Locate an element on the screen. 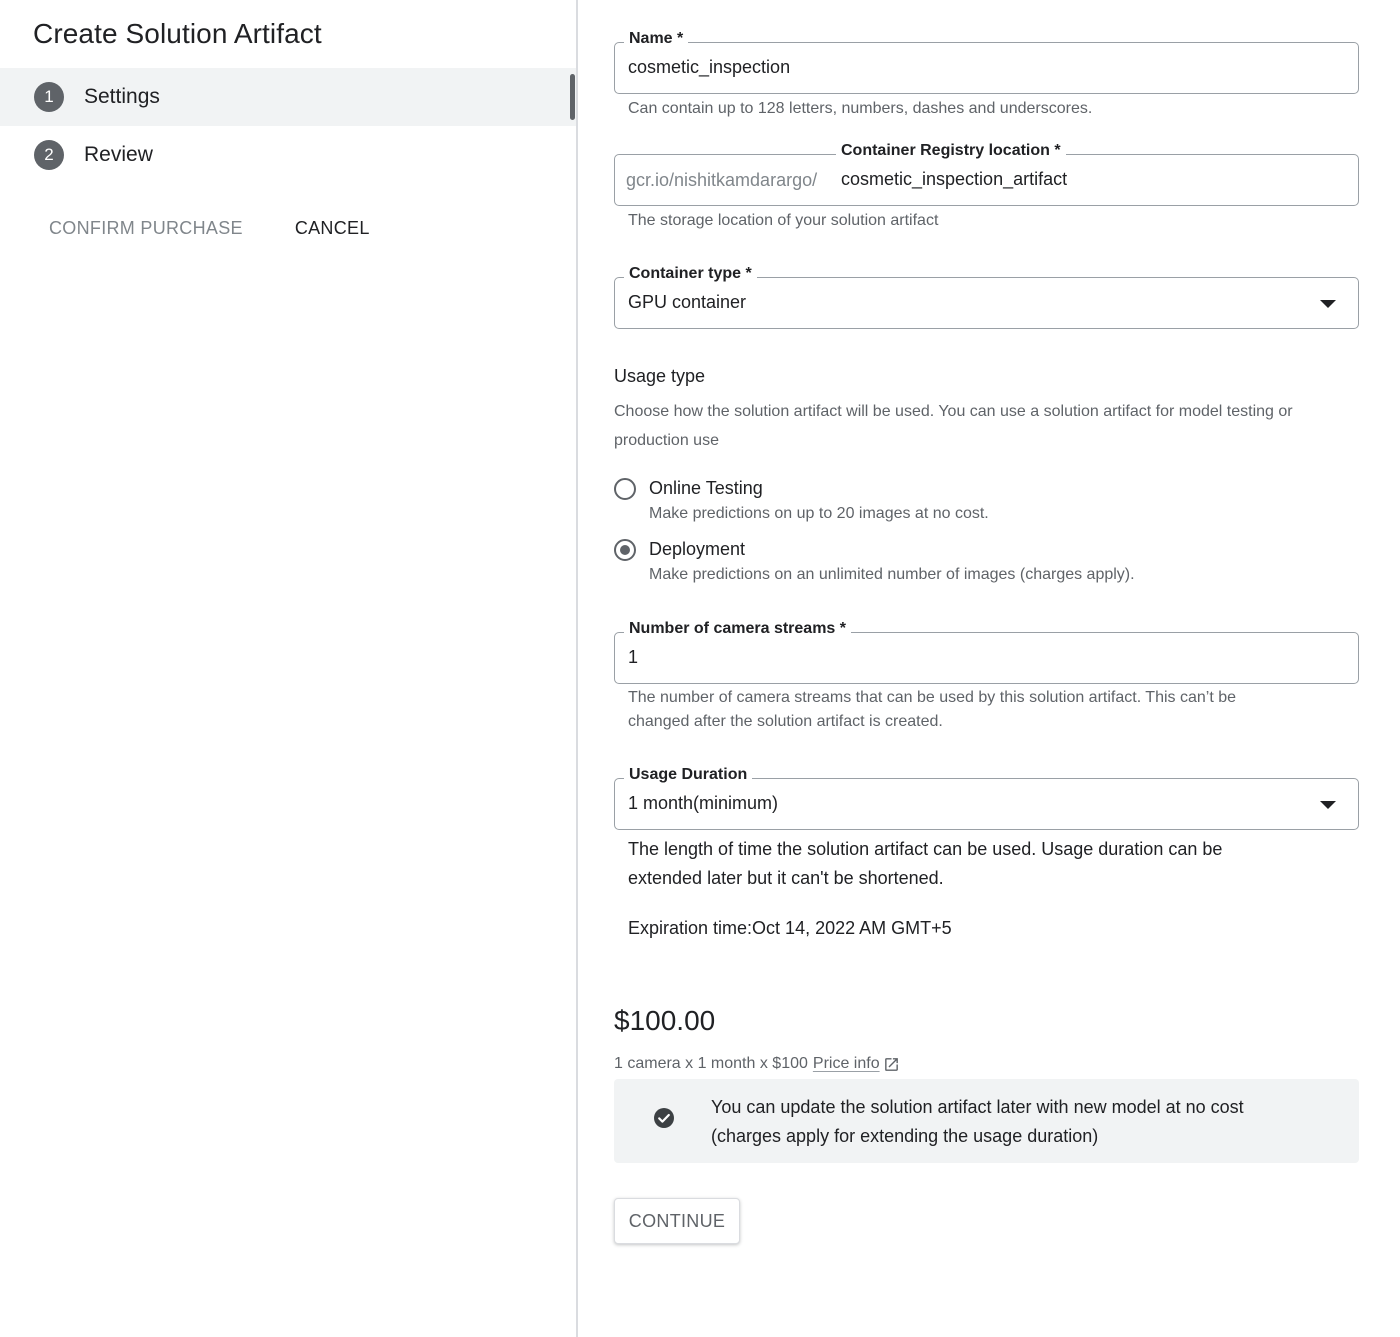 Image resolution: width=1400 pixels, height=1337 pixels. container-type-select: Container type * GPU container is located at coordinates (986, 297).